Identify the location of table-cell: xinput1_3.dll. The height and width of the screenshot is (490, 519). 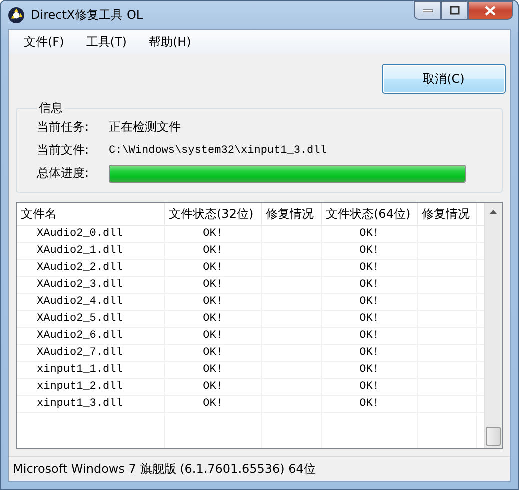
(91, 404).